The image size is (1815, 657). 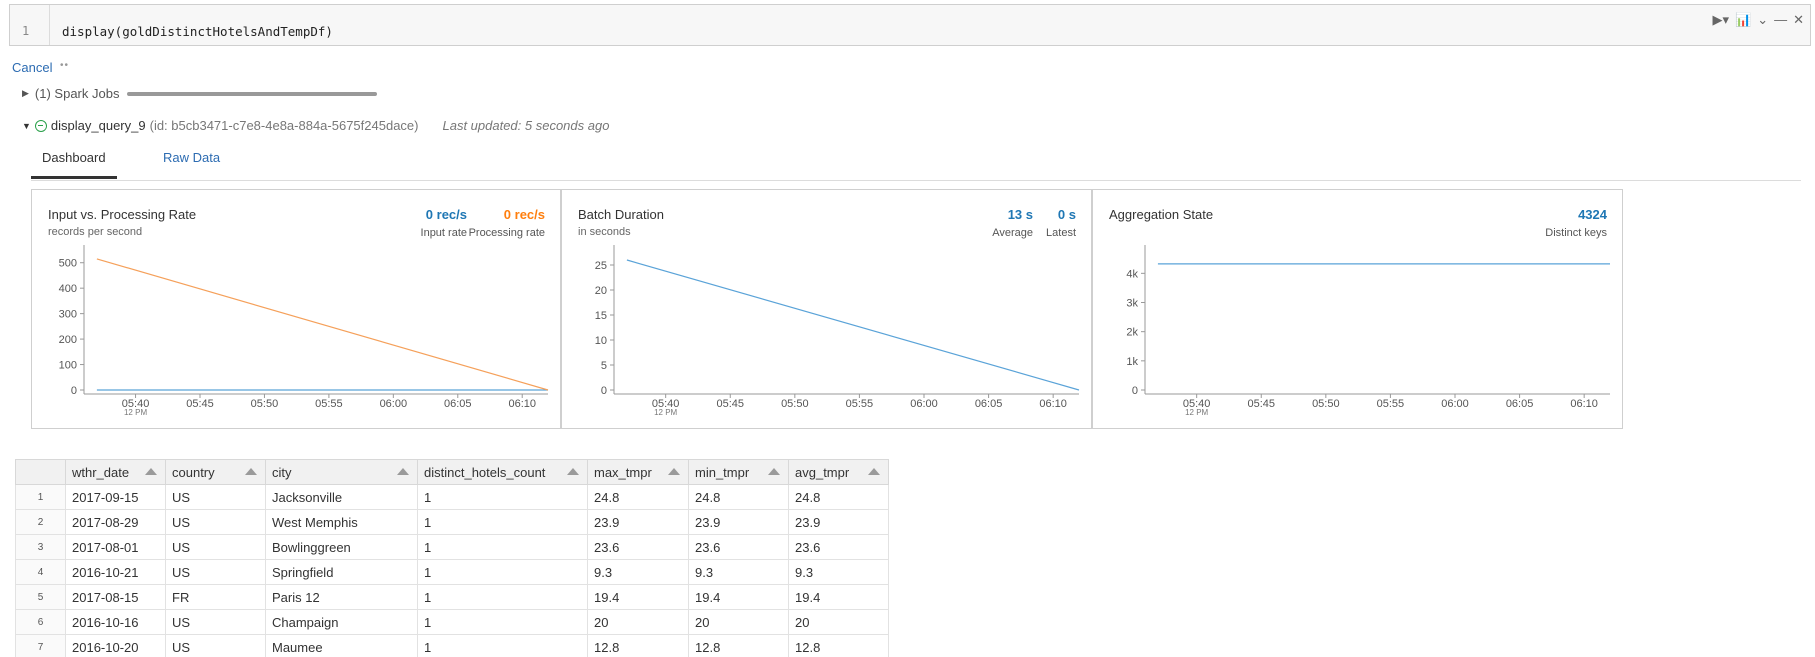 I want to click on table-cell: Bowlinggreen, so click(x=341, y=547).